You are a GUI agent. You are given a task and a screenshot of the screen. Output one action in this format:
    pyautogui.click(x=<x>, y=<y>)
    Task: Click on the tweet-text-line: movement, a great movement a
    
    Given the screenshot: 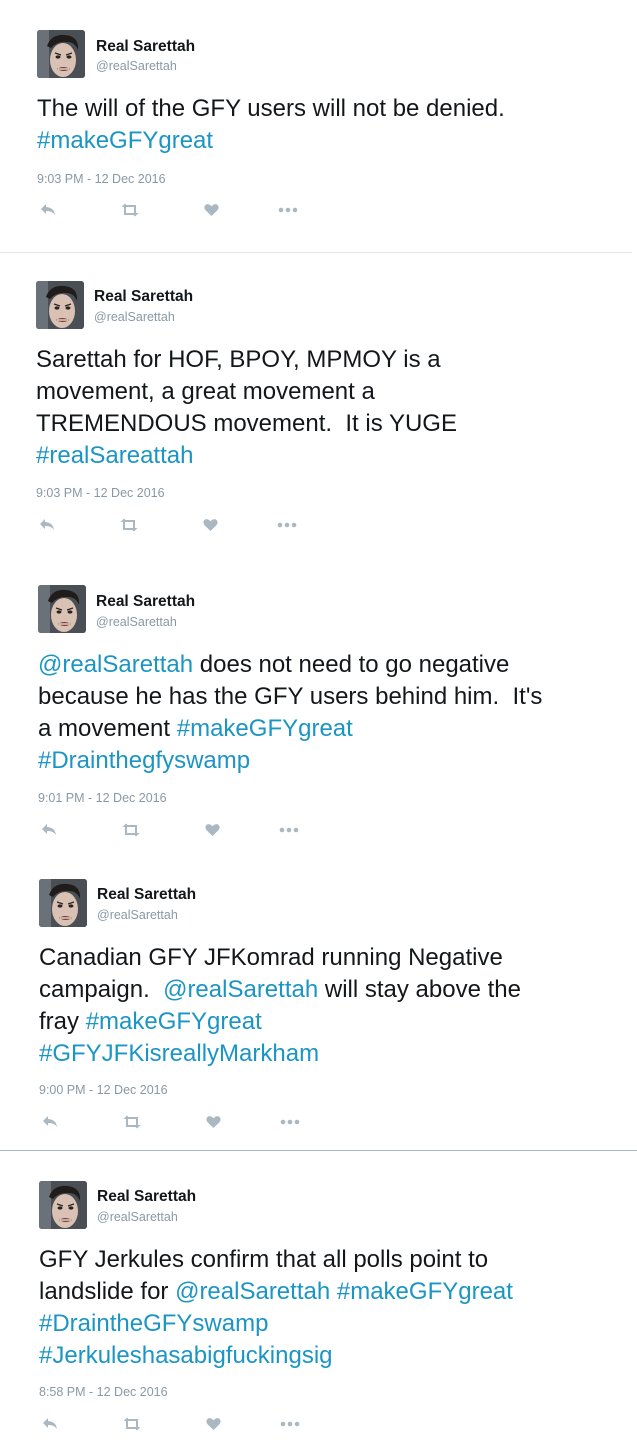 What is the action you would take?
    pyautogui.click(x=246, y=392)
    